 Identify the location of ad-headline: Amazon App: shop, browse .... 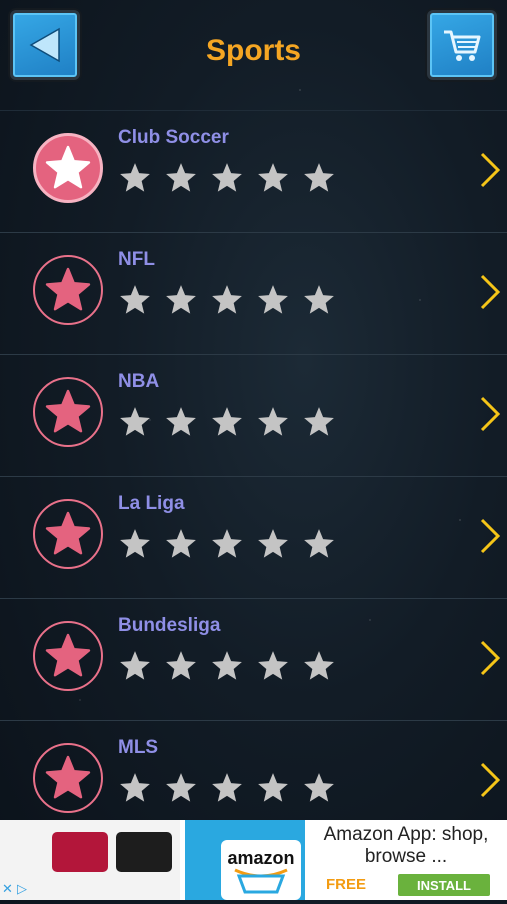
(406, 845).